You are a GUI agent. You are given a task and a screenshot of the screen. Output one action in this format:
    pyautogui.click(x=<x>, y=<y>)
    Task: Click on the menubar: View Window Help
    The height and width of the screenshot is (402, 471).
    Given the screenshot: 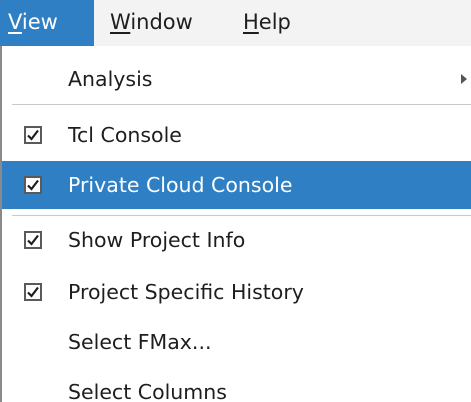 What is the action you would take?
    pyautogui.click(x=235, y=23)
    